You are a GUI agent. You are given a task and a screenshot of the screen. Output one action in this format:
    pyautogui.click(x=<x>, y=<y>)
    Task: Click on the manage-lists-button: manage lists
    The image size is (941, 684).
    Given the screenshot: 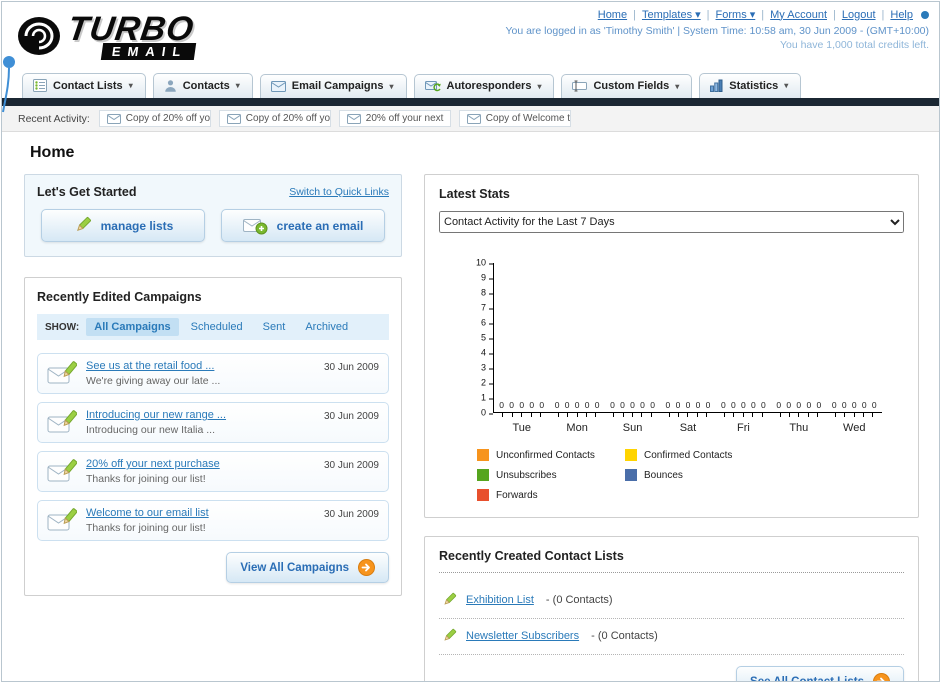 What is the action you would take?
    pyautogui.click(x=123, y=225)
    